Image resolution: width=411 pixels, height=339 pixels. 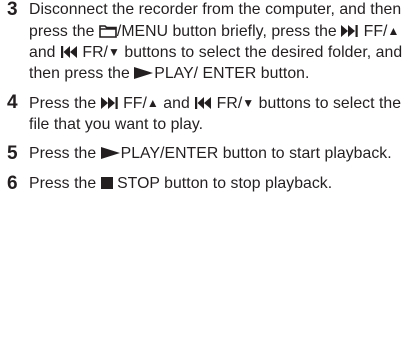 I want to click on stop-icon, so click(x=106, y=184).